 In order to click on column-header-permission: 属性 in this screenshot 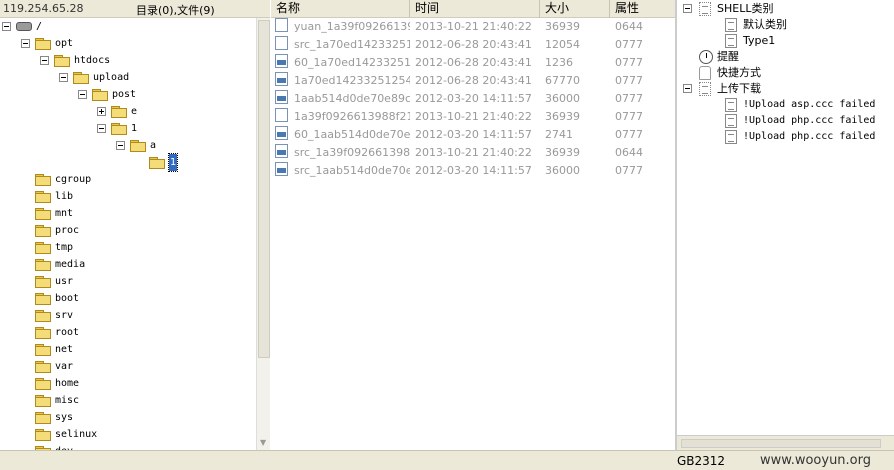, I will do `click(640, 9)`.